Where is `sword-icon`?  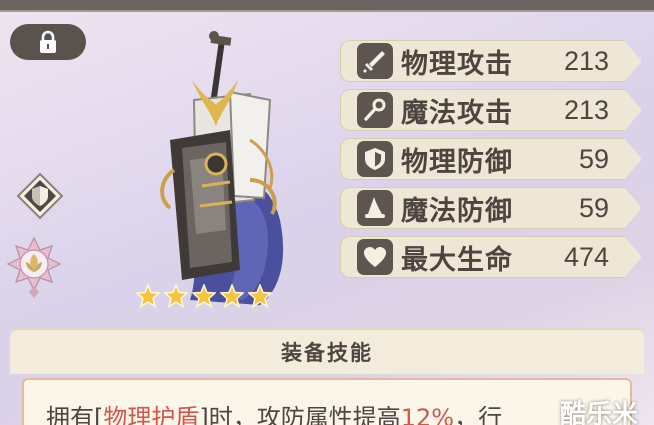
sword-icon is located at coordinates (375, 61).